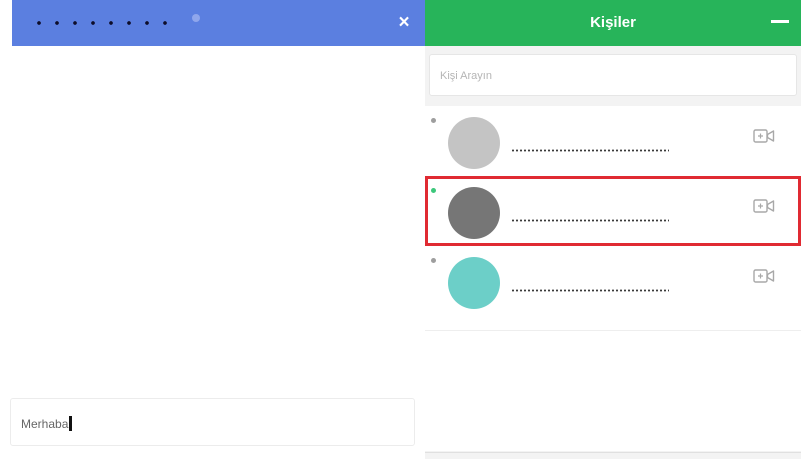  I want to click on contacts-header: Kişiler, so click(613, 23).